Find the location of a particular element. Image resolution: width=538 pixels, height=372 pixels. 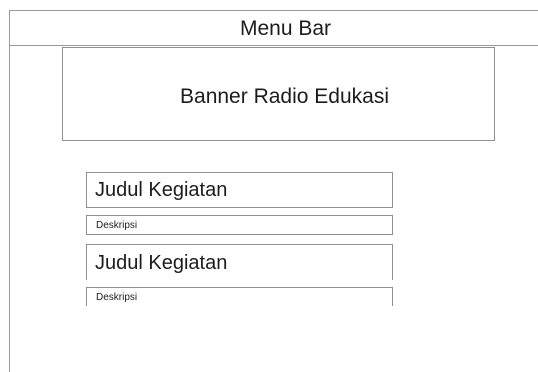

menu-bar: Menu Bar is located at coordinates (273, 28).